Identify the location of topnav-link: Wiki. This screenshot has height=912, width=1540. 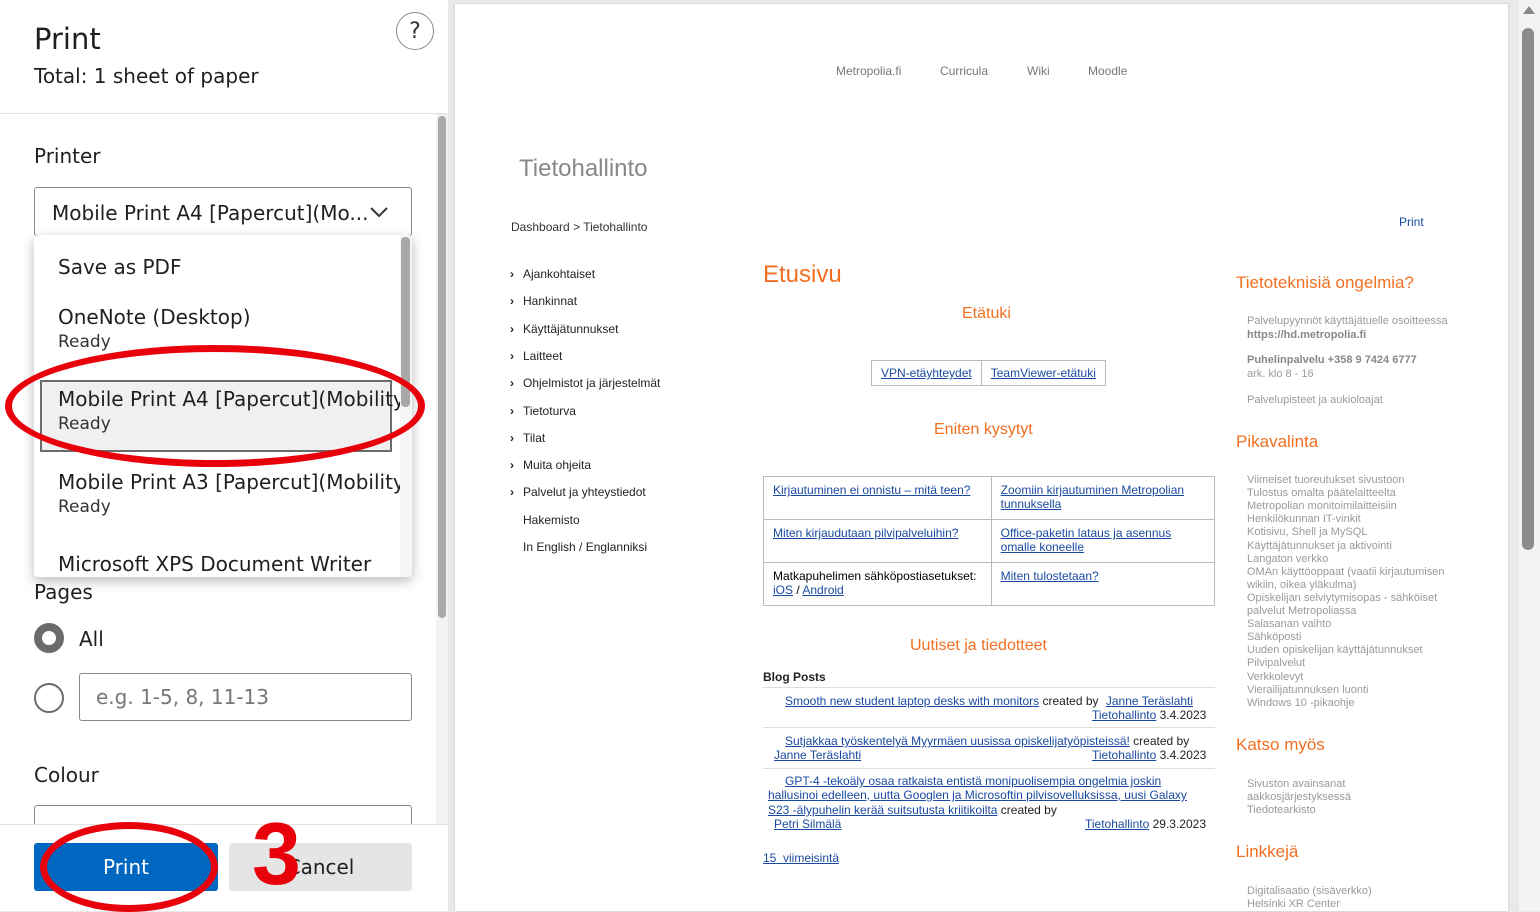
(1038, 71).